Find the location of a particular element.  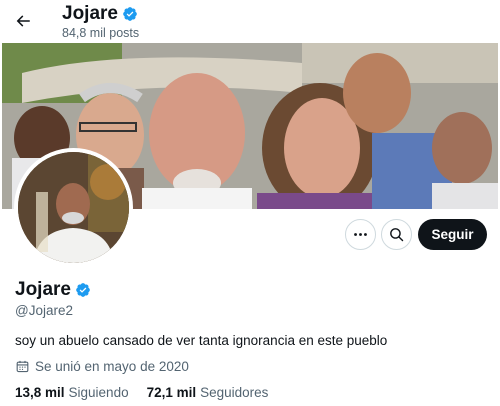

back-button is located at coordinates (23, 21).